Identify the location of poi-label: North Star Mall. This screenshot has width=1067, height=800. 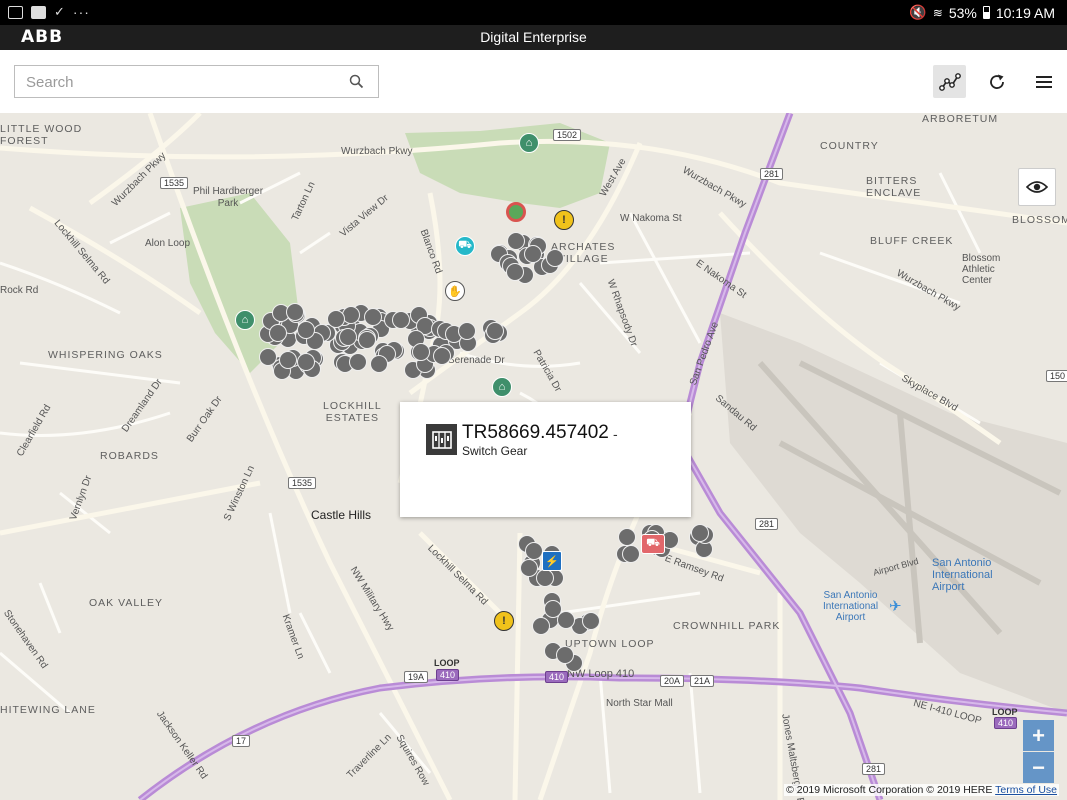
(639, 703).